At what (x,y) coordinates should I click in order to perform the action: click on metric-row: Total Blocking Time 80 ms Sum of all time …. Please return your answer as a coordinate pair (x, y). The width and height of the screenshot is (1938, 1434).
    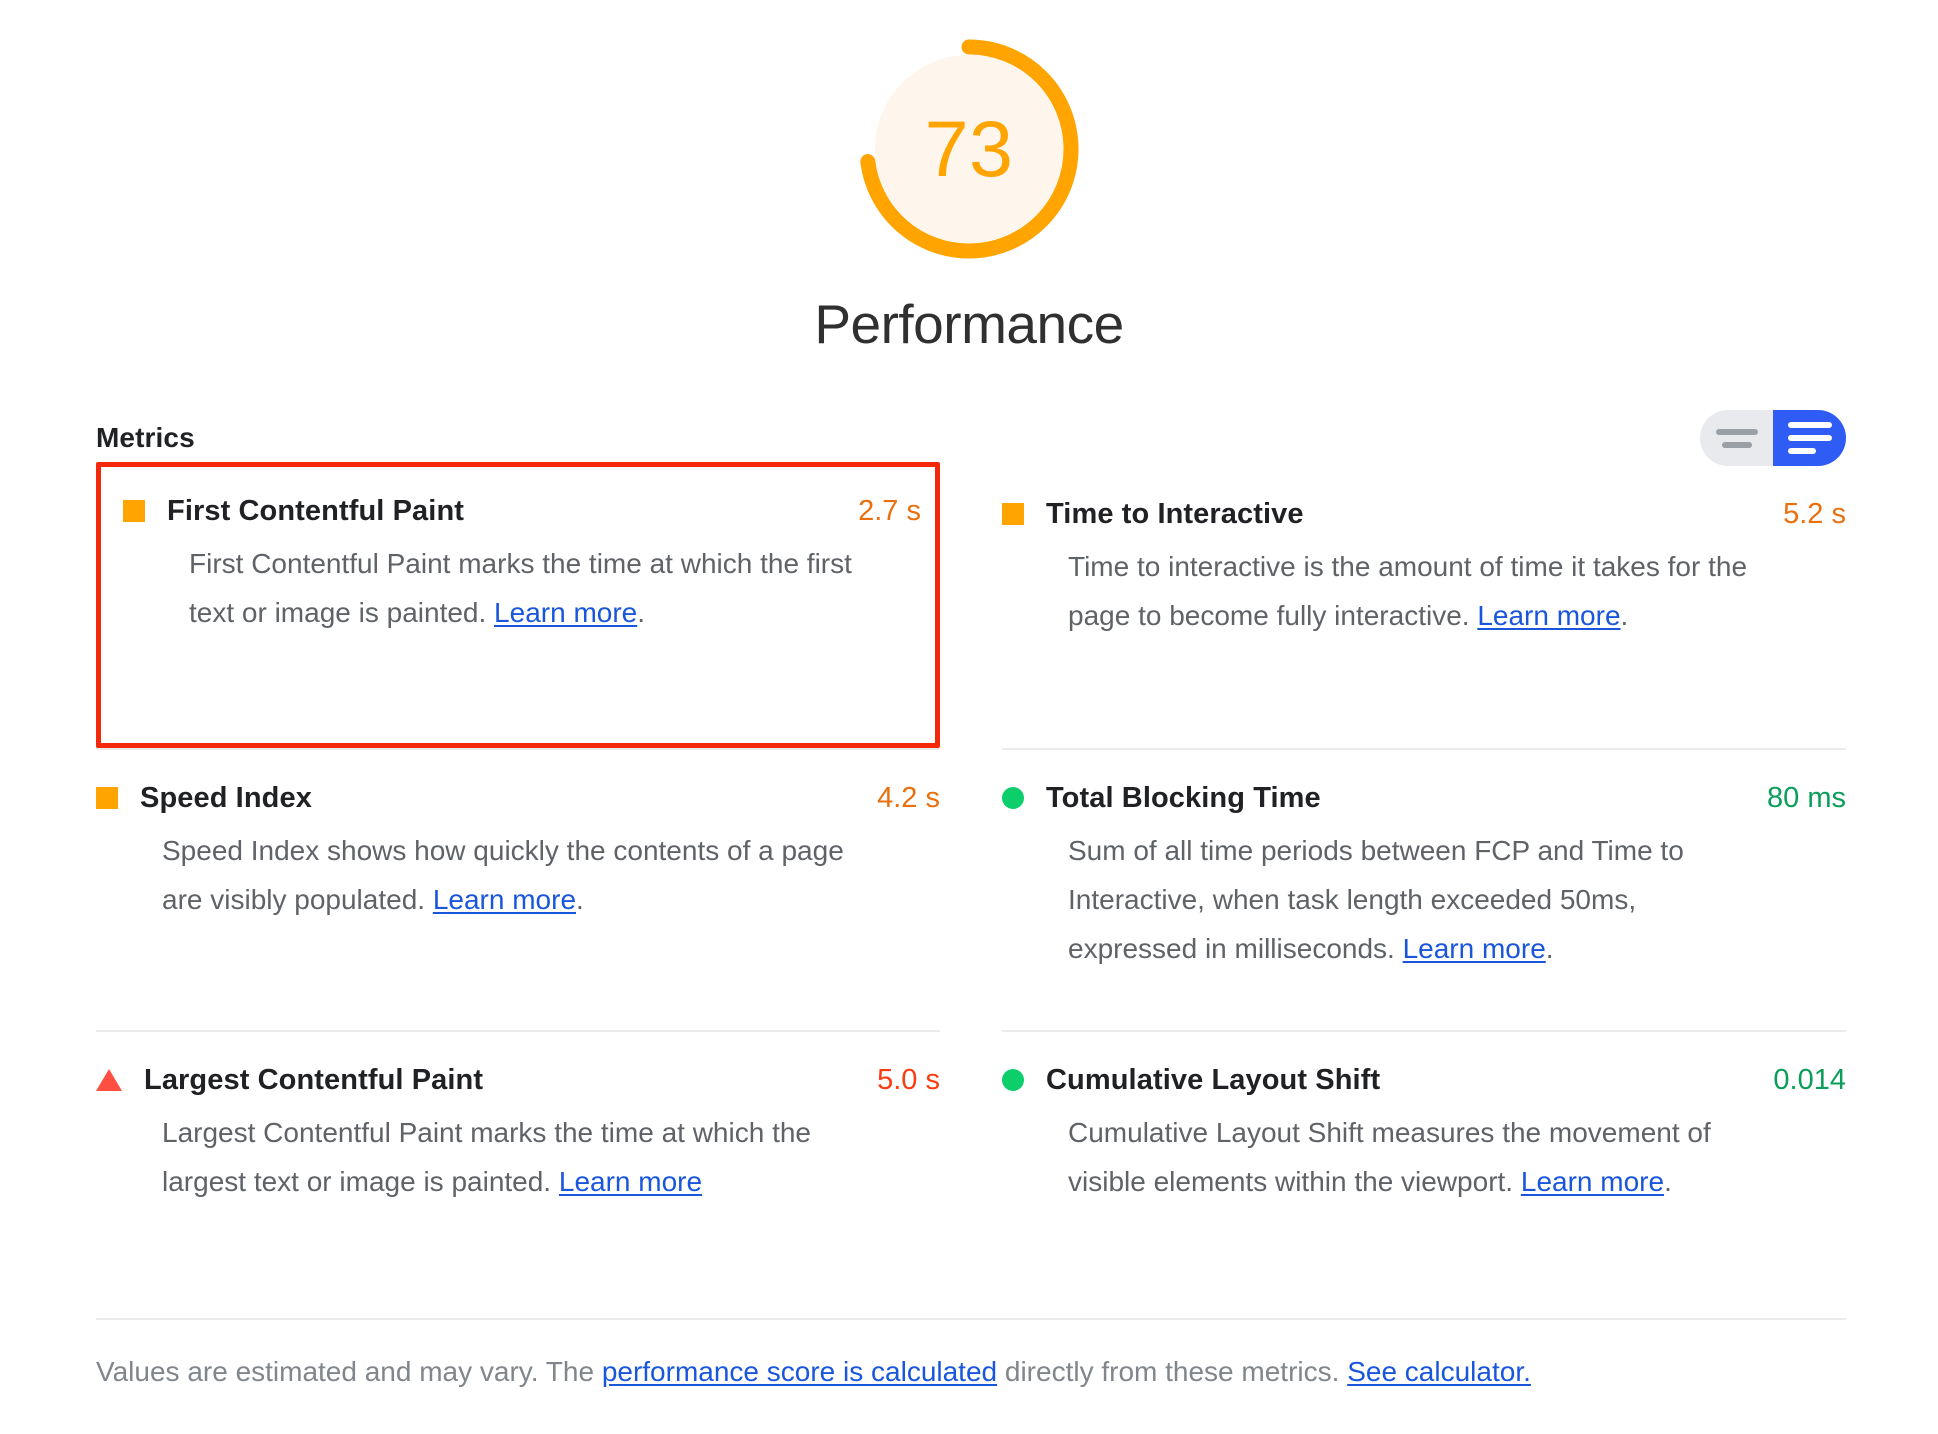
    Looking at the image, I should click on (1424, 889).